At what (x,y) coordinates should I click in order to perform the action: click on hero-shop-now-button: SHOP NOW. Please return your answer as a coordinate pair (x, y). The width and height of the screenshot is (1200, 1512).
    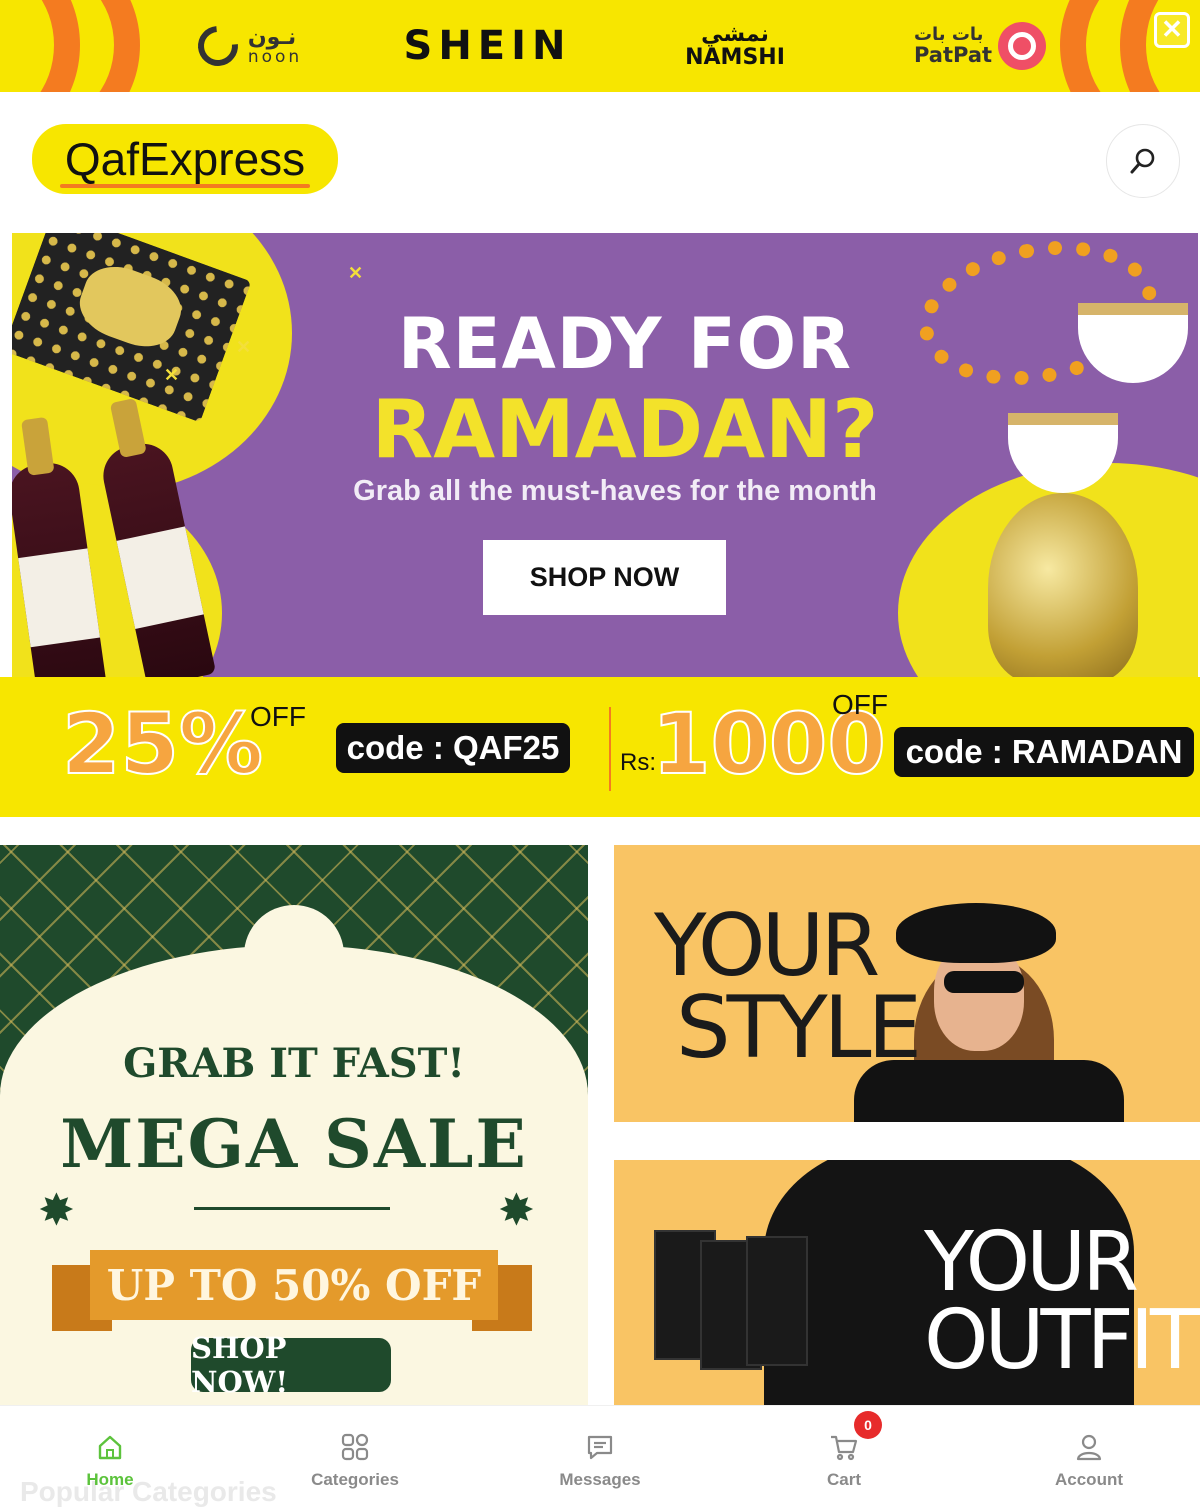
    Looking at the image, I should click on (604, 577).